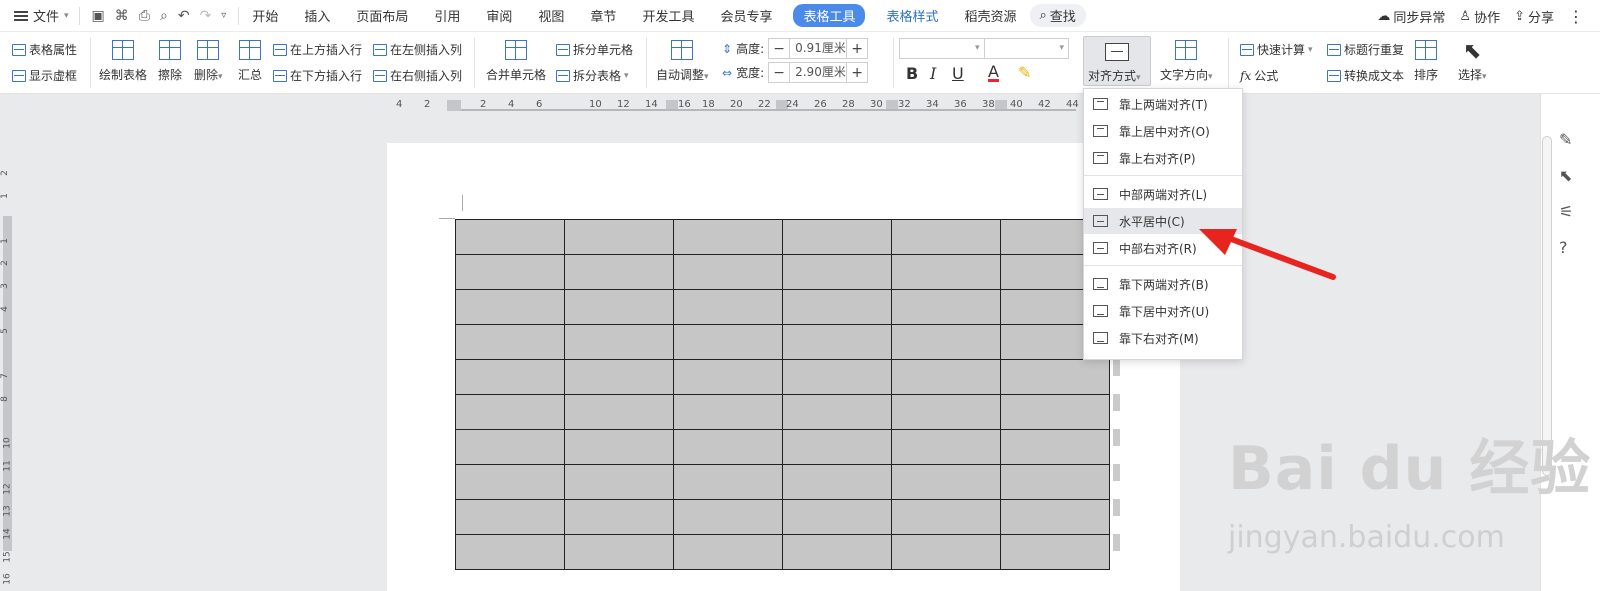 The image size is (1600, 591). Describe the element at coordinates (164, 16) in the screenshot. I see `print-preview-icon: ⌕` at that location.